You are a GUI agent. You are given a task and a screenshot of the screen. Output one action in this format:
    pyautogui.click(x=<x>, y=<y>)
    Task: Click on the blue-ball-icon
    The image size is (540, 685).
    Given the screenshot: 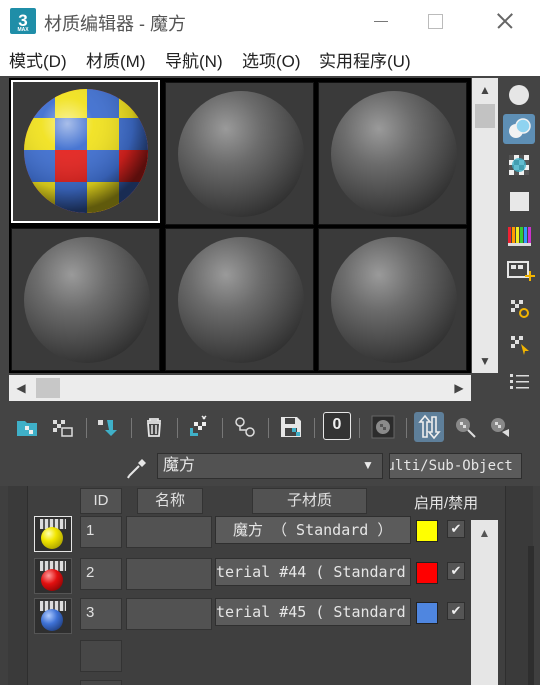 What is the action you would take?
    pyautogui.click(x=52, y=620)
    